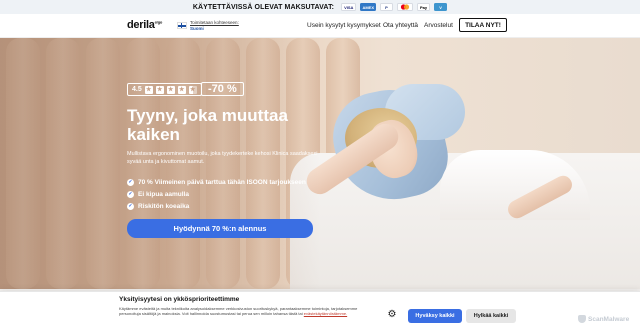 This screenshot has height=331, width=640. What do you see at coordinates (438, 25) in the screenshot?
I see `nav-reviews: Arvostelut` at bounding box center [438, 25].